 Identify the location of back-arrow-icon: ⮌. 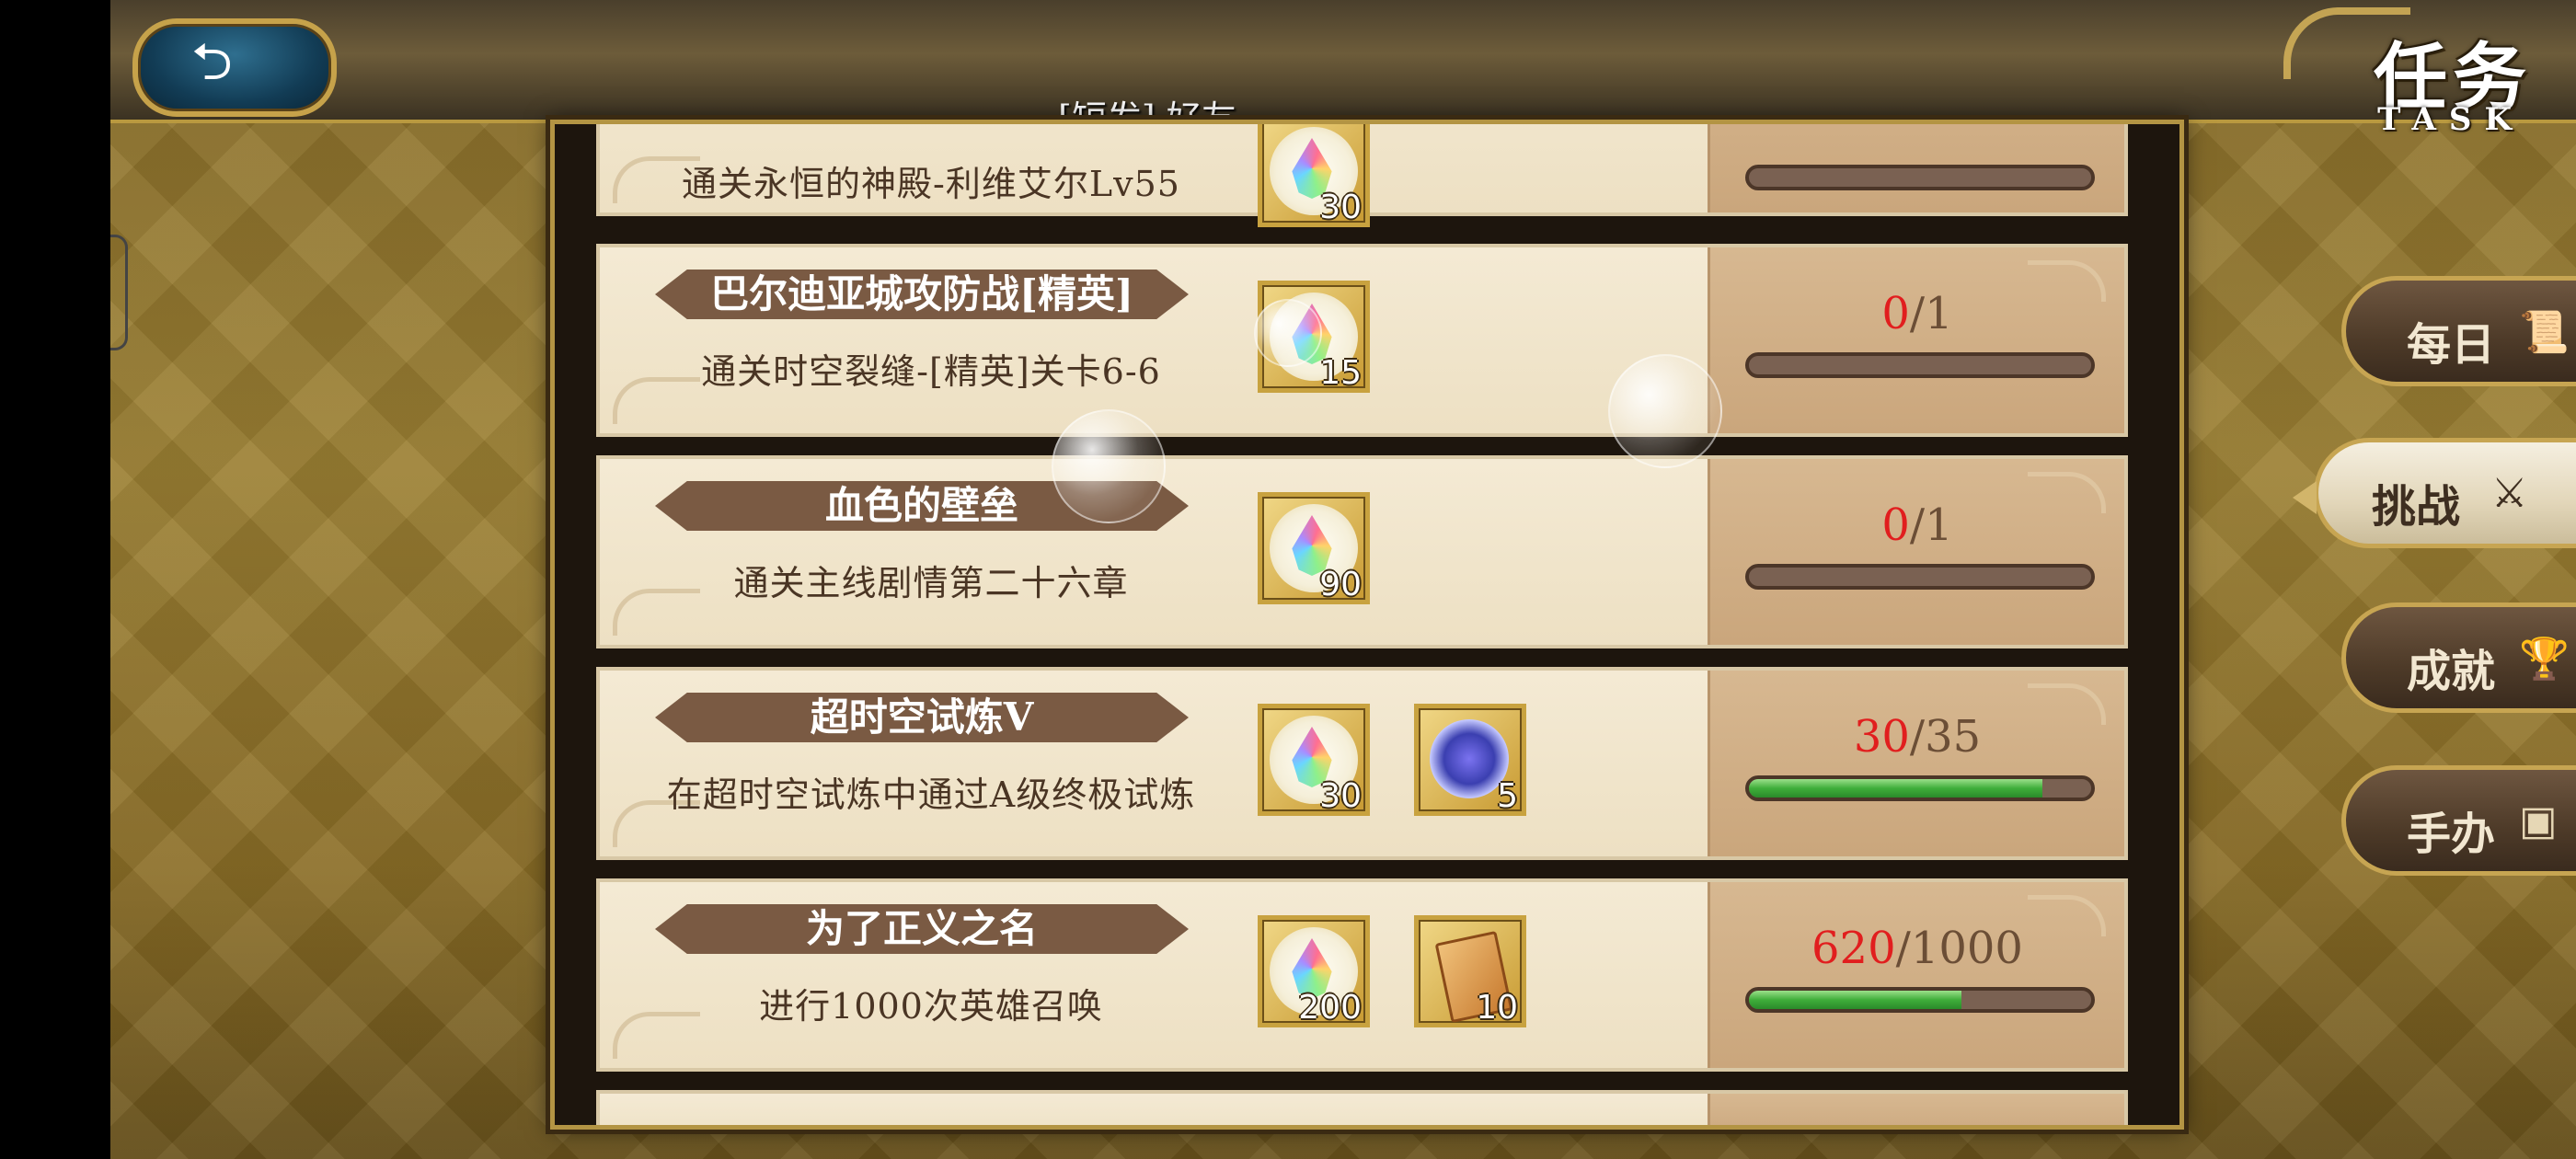
(212, 62).